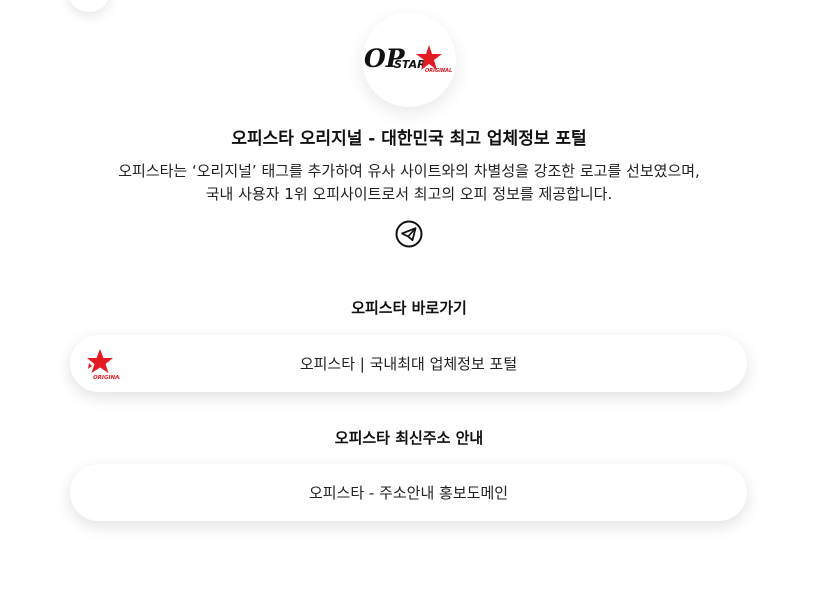  What do you see at coordinates (409, 438) in the screenshot?
I see `section-title-address: 오피스타 최신주소 안내` at bounding box center [409, 438].